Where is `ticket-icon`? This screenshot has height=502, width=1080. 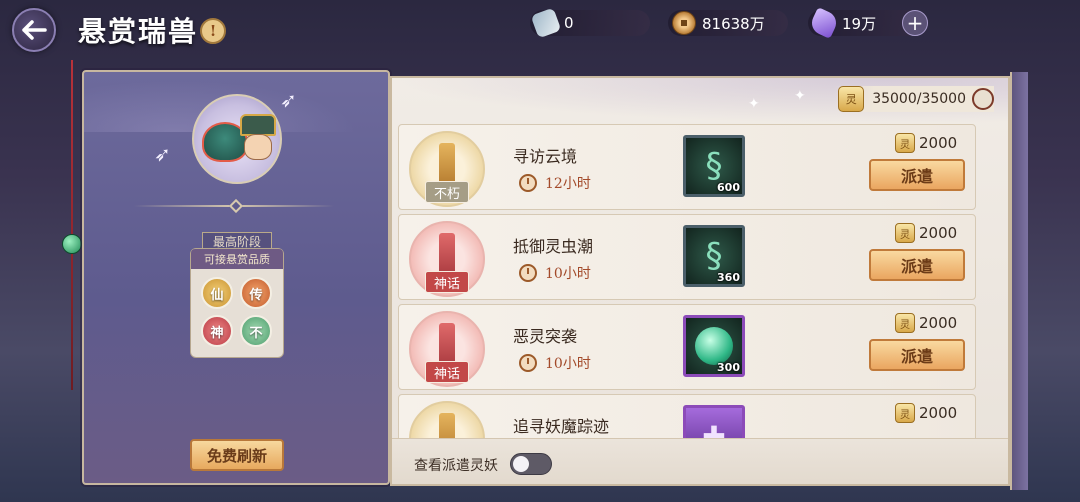
ticket-icon is located at coordinates (546, 23).